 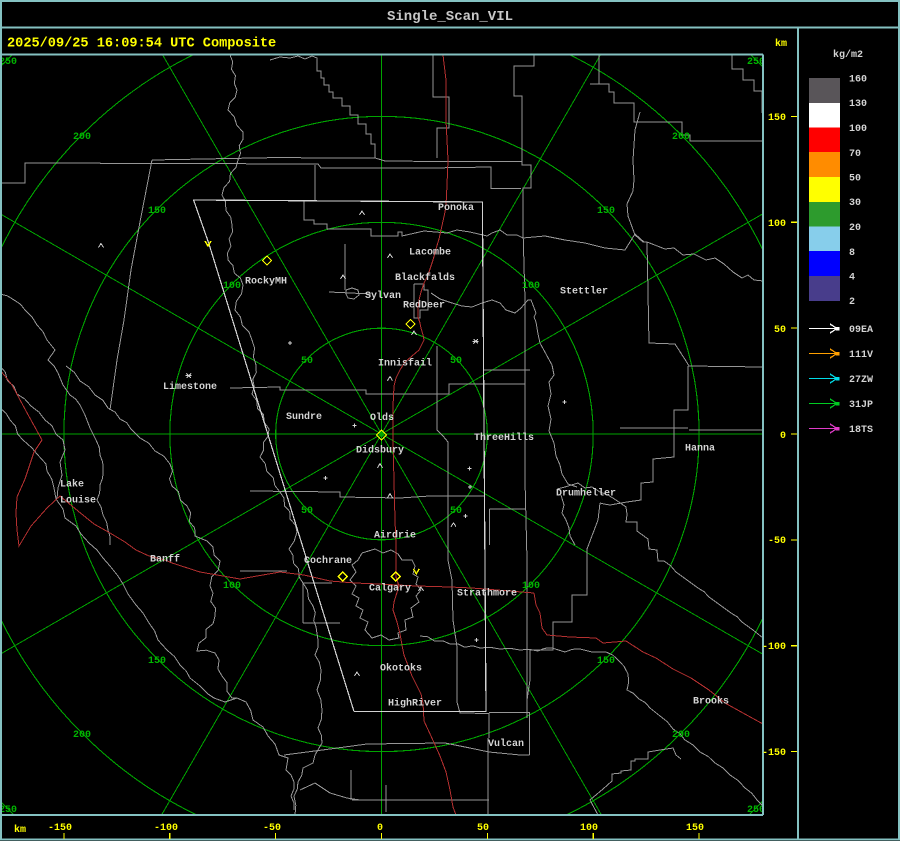 I want to click on svg-text: Brooks, so click(x=711, y=702).